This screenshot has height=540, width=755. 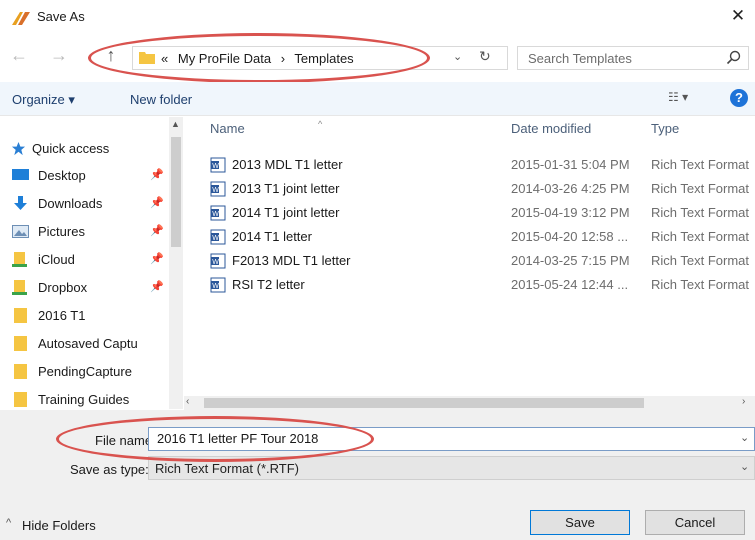 What do you see at coordinates (259, 58) in the screenshot?
I see `annotation-oval-address` at bounding box center [259, 58].